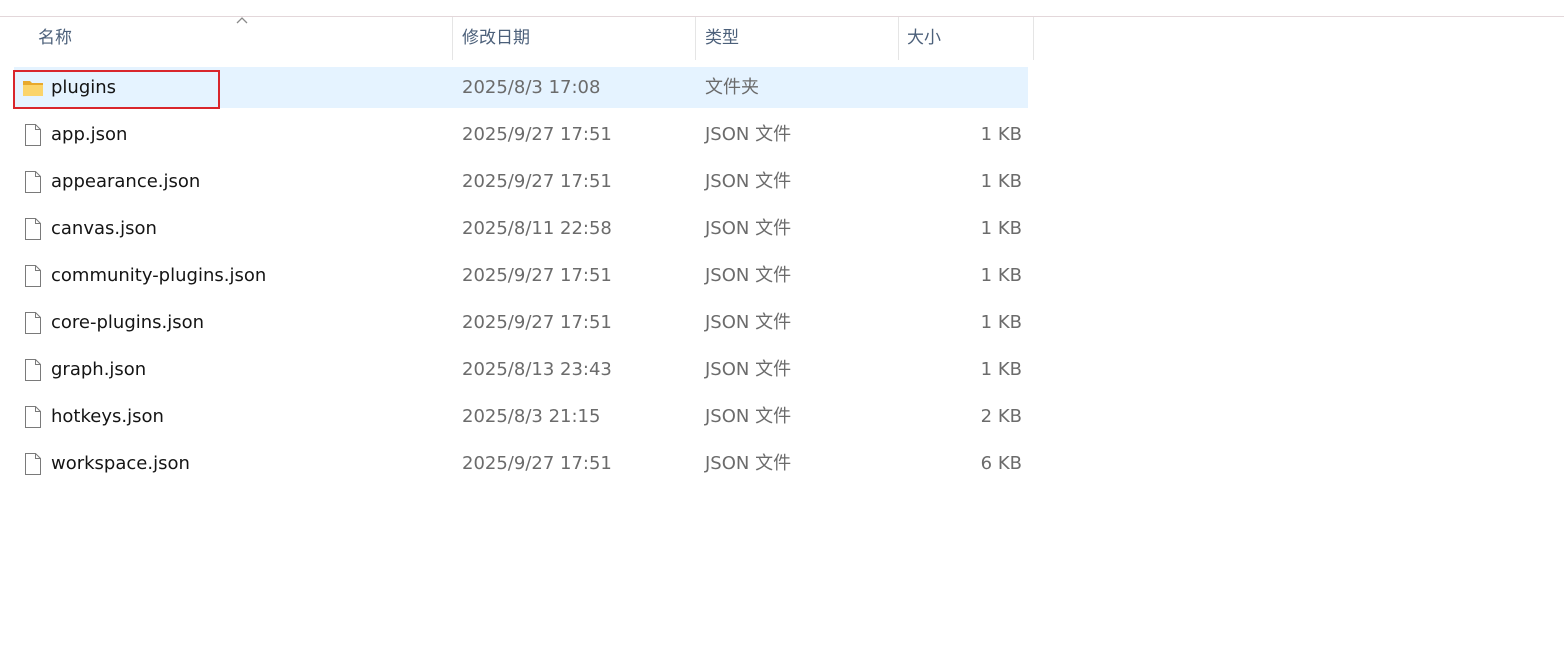  I want to click on column-header-name: 名称, so click(245, 38).